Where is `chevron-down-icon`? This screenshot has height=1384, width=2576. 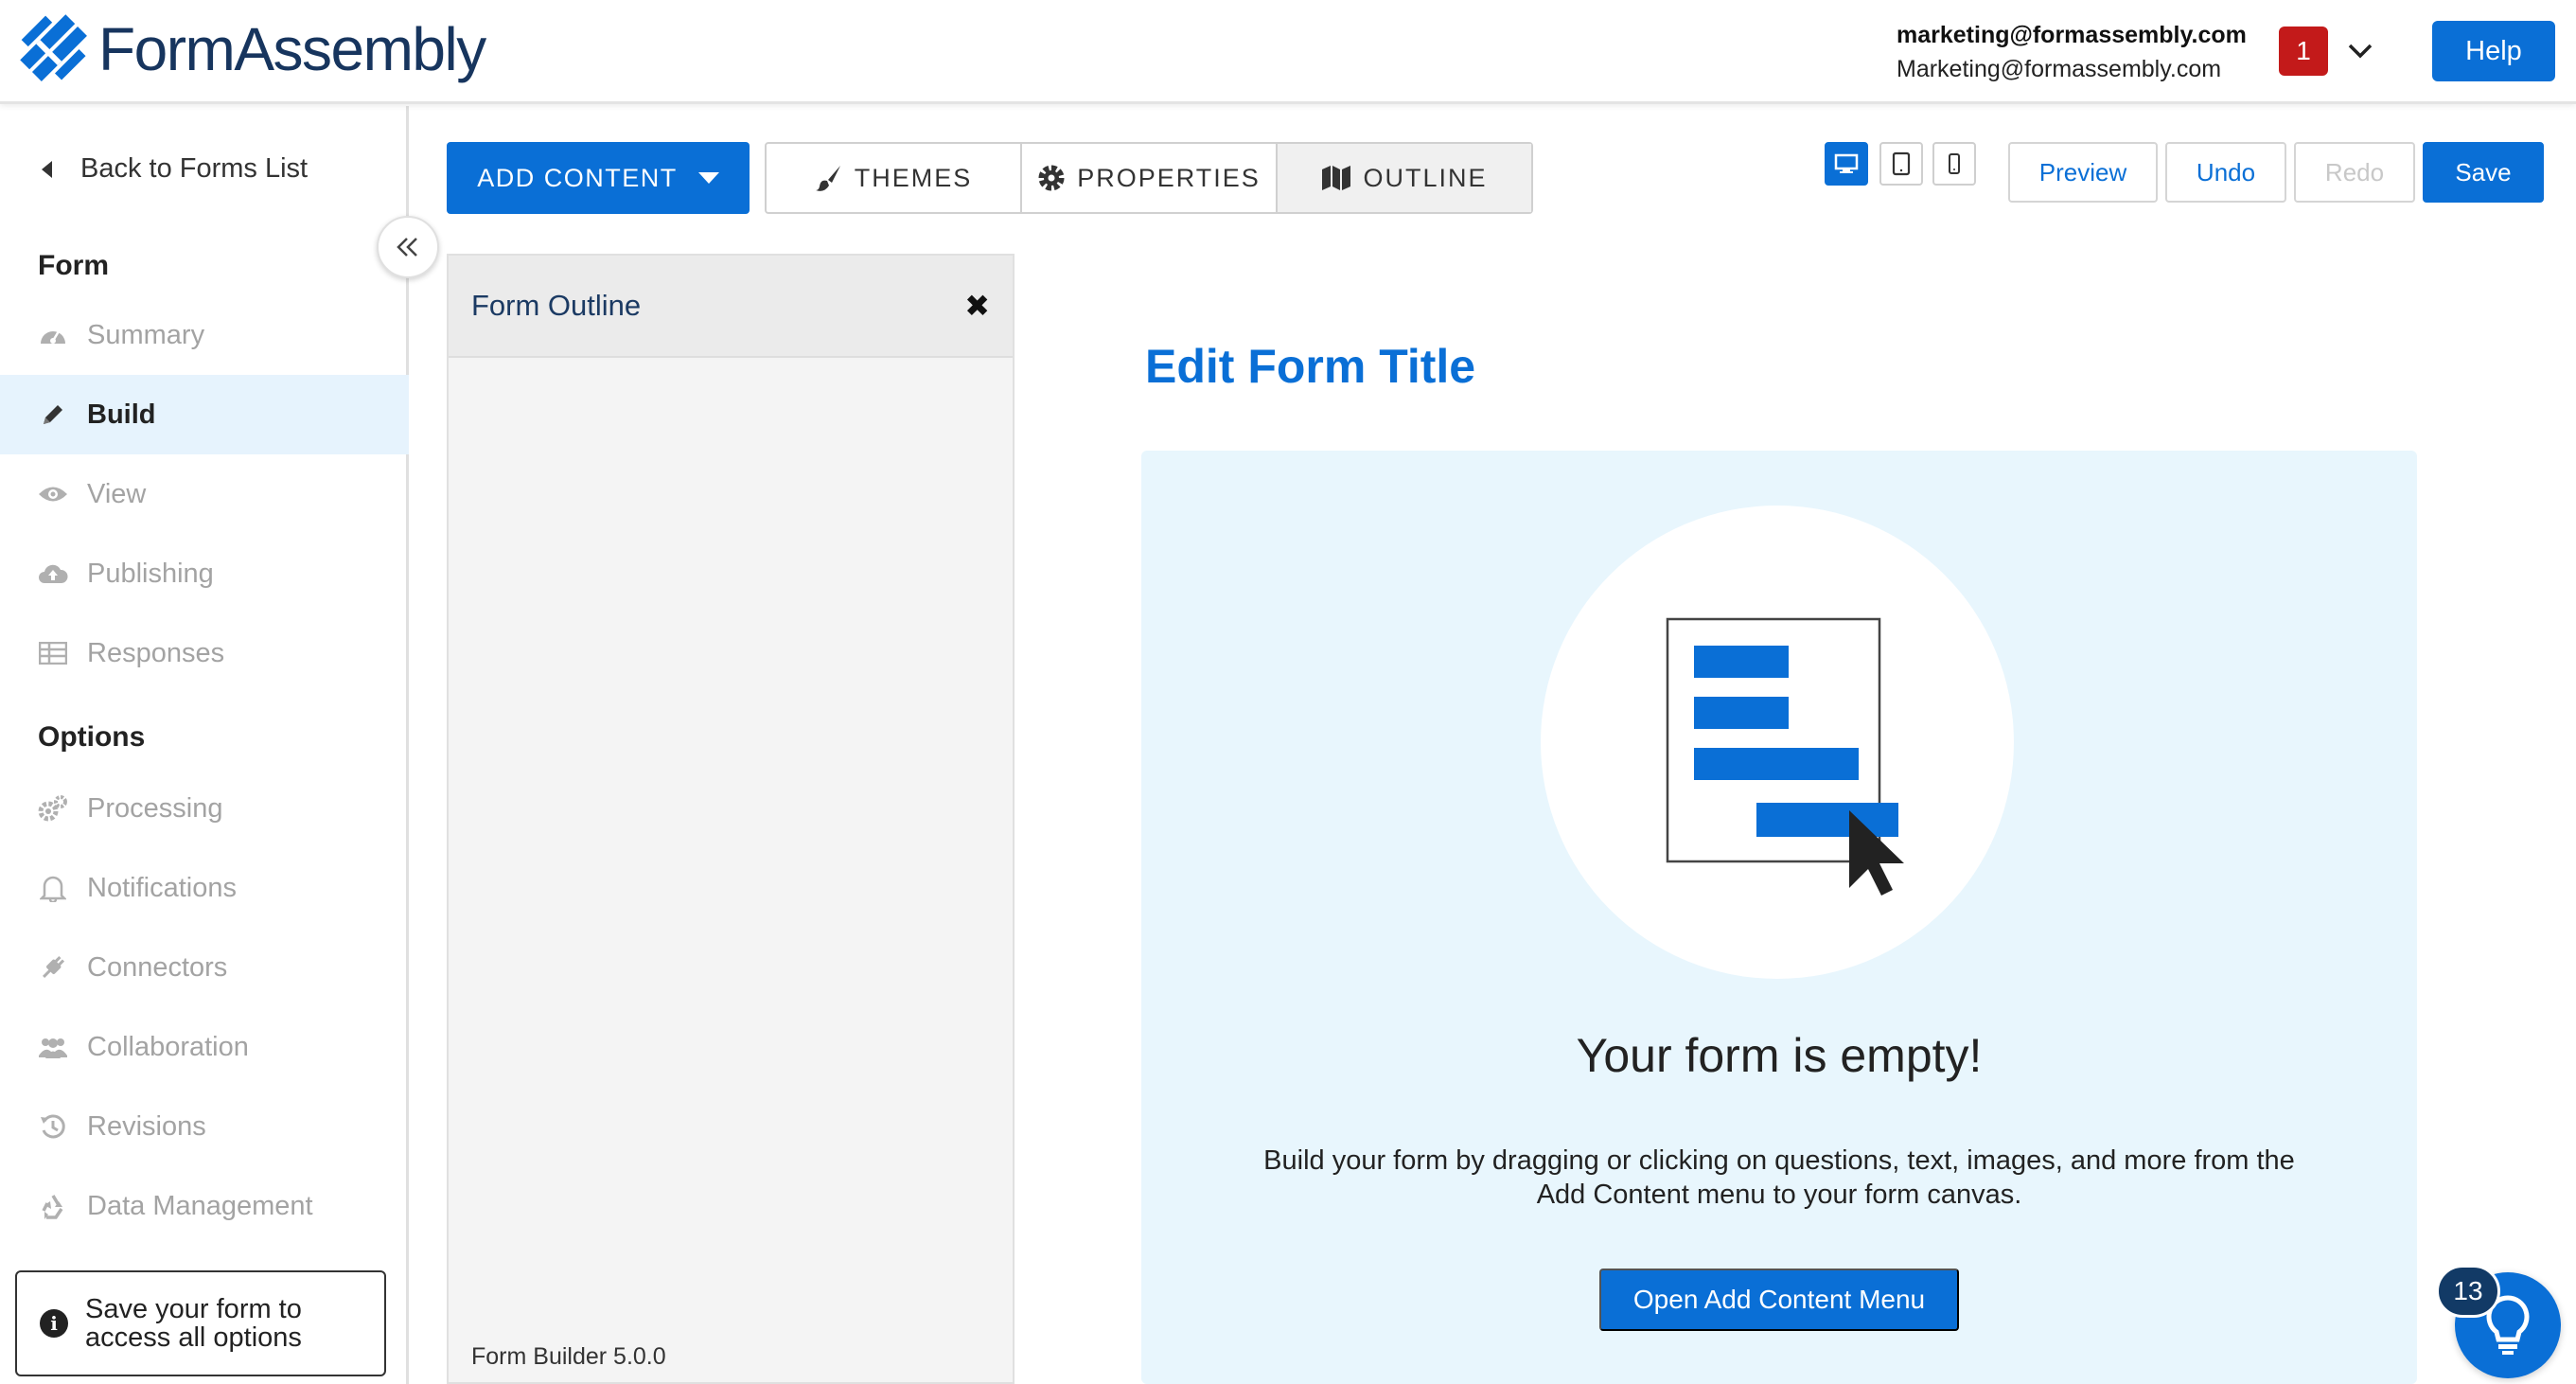
chevron-down-icon is located at coordinates (2360, 51).